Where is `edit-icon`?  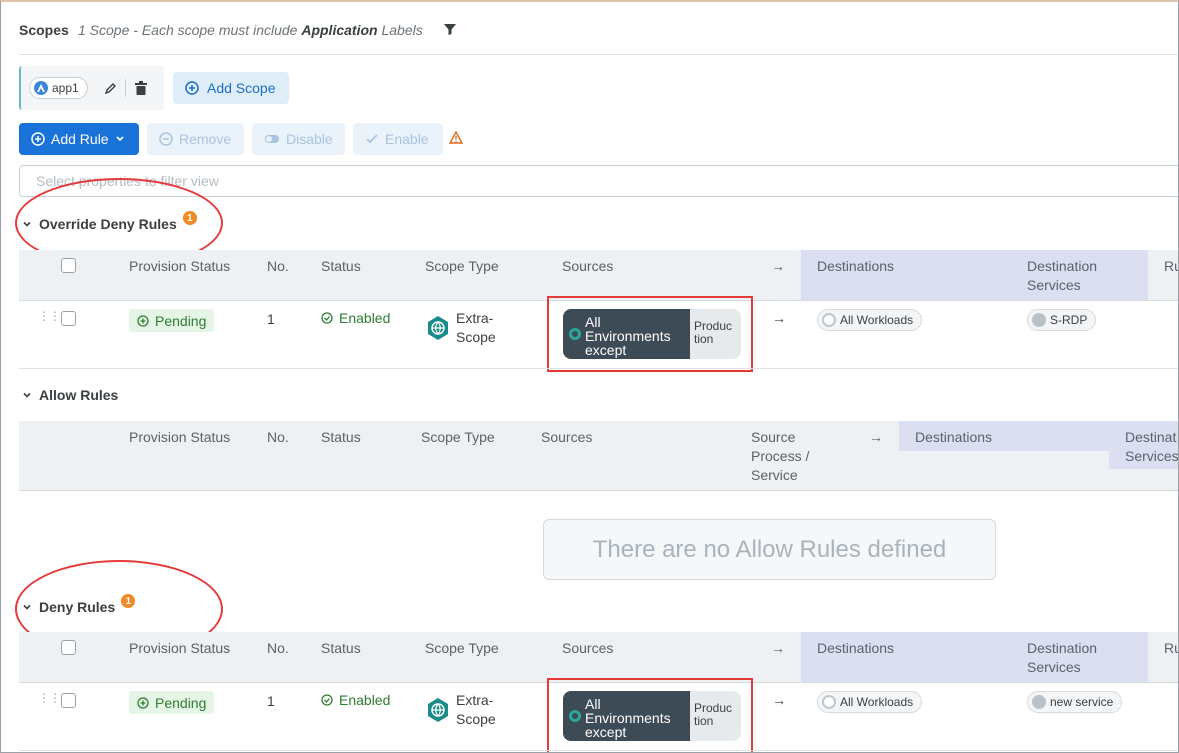 edit-icon is located at coordinates (111, 88).